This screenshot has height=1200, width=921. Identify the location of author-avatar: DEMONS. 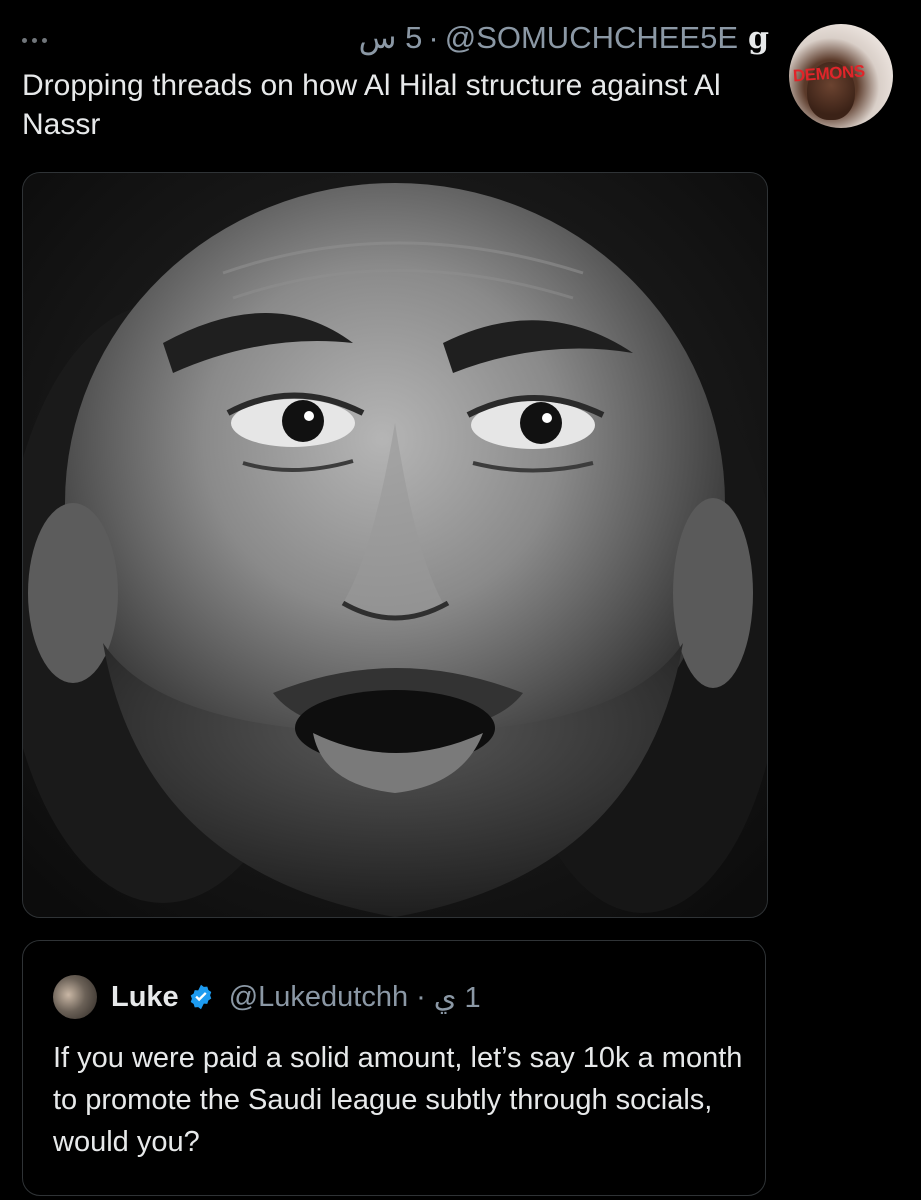
(841, 76).